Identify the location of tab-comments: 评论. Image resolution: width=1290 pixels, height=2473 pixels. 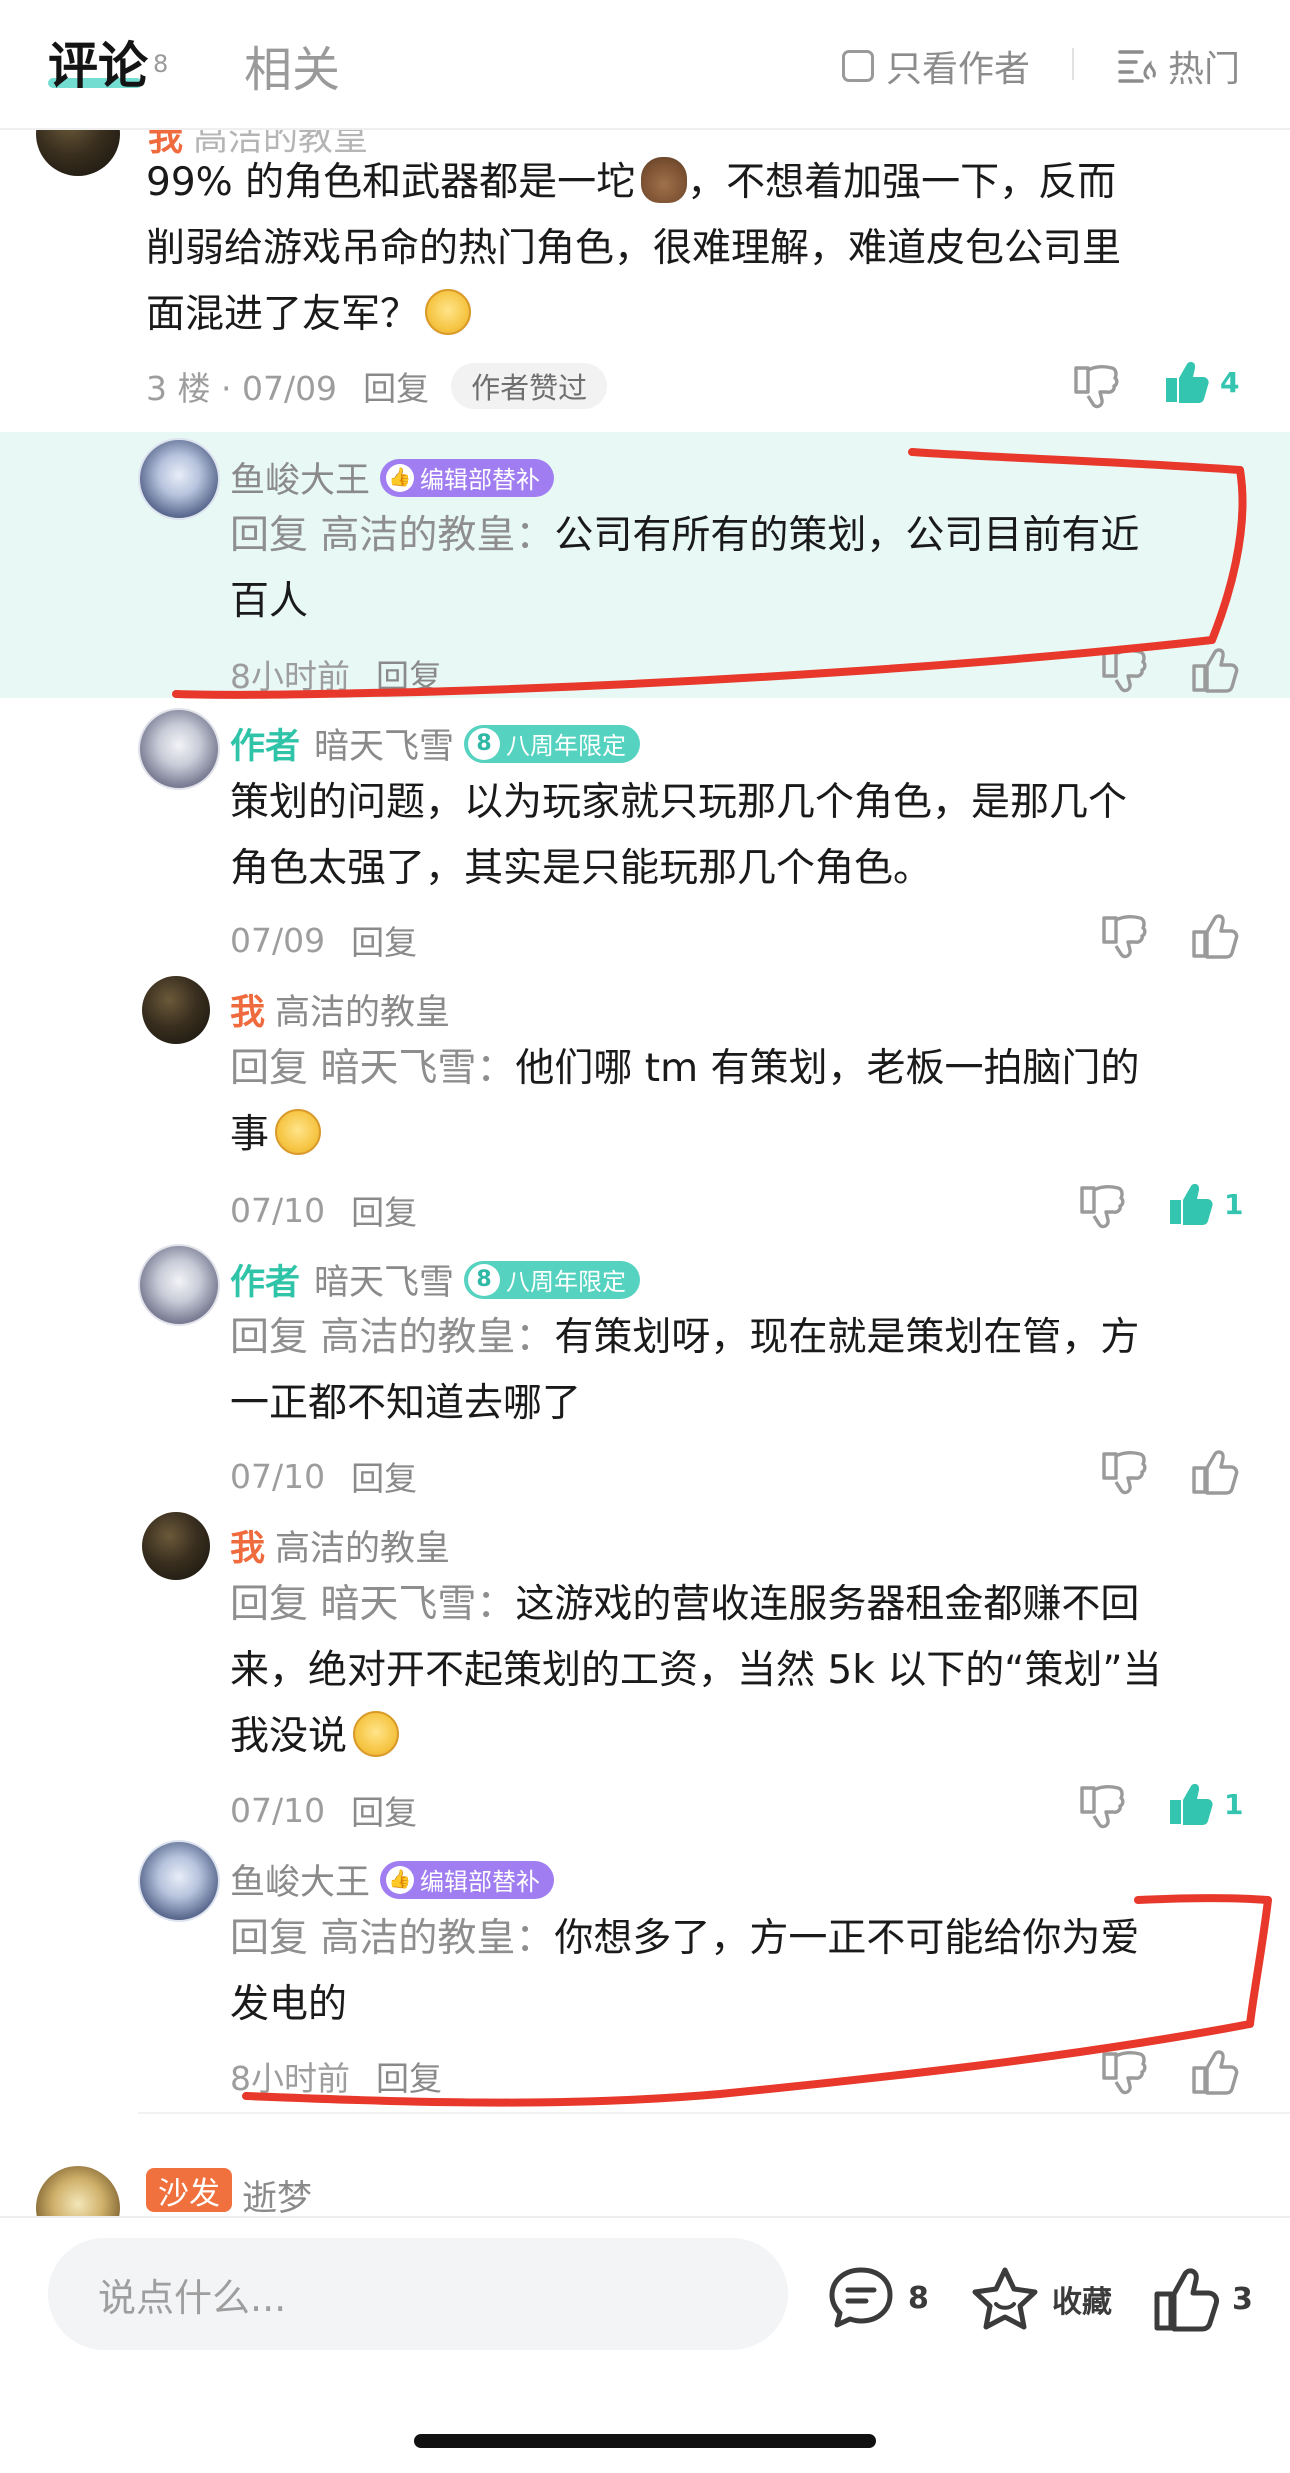
(98, 62).